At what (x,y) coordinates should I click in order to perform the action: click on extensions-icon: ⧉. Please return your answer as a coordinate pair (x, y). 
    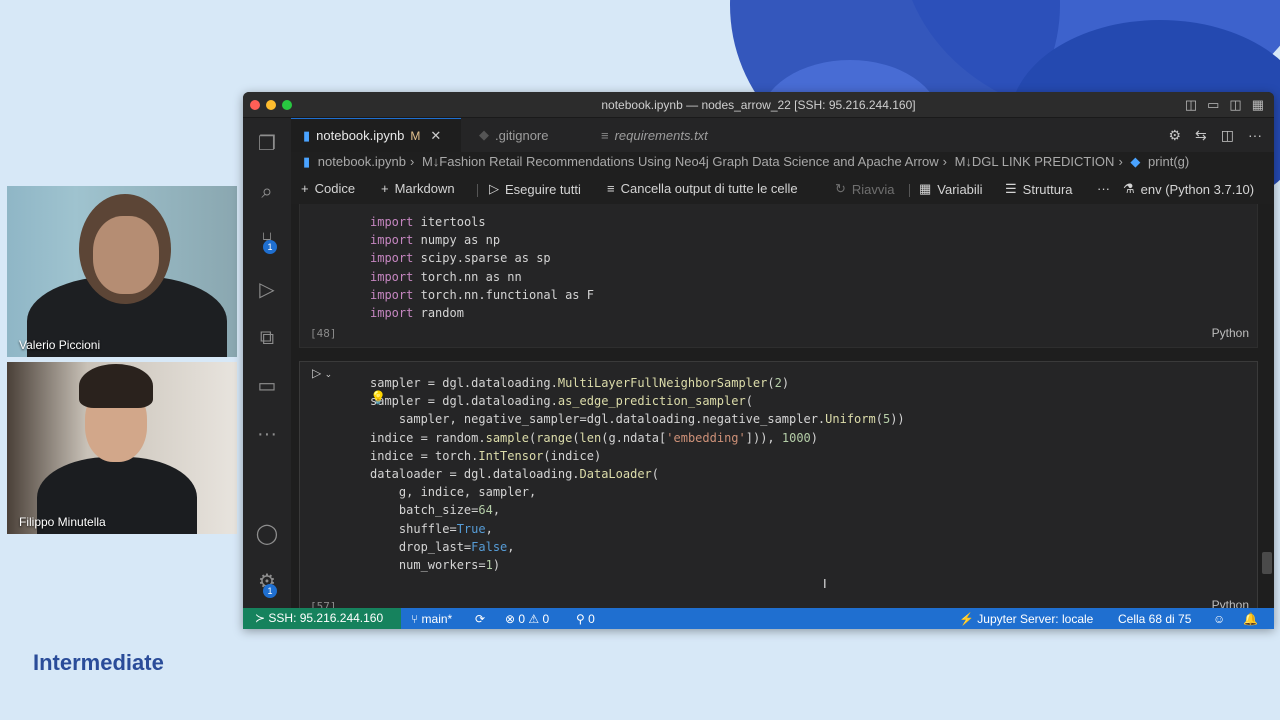
    Looking at the image, I should click on (267, 338).